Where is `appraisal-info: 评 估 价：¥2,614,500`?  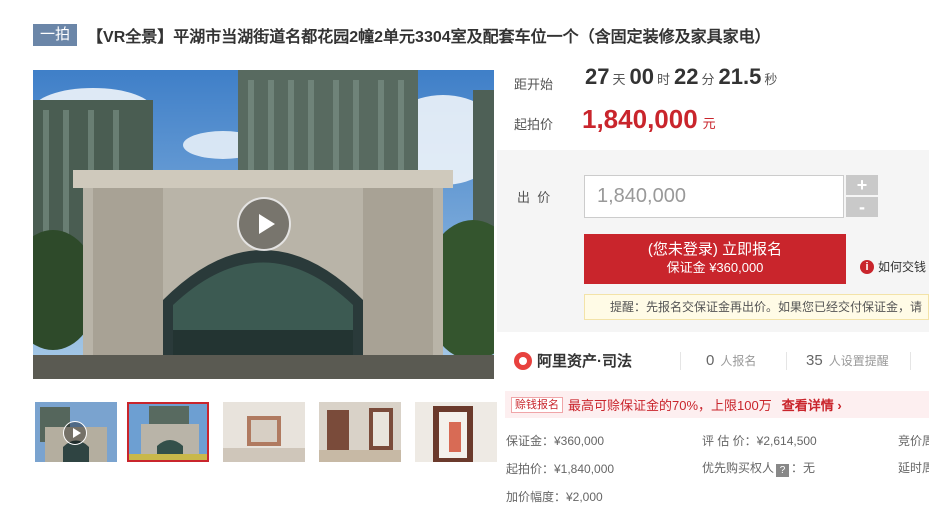 appraisal-info: 评 估 价：¥2,614,500 is located at coordinates (759, 441).